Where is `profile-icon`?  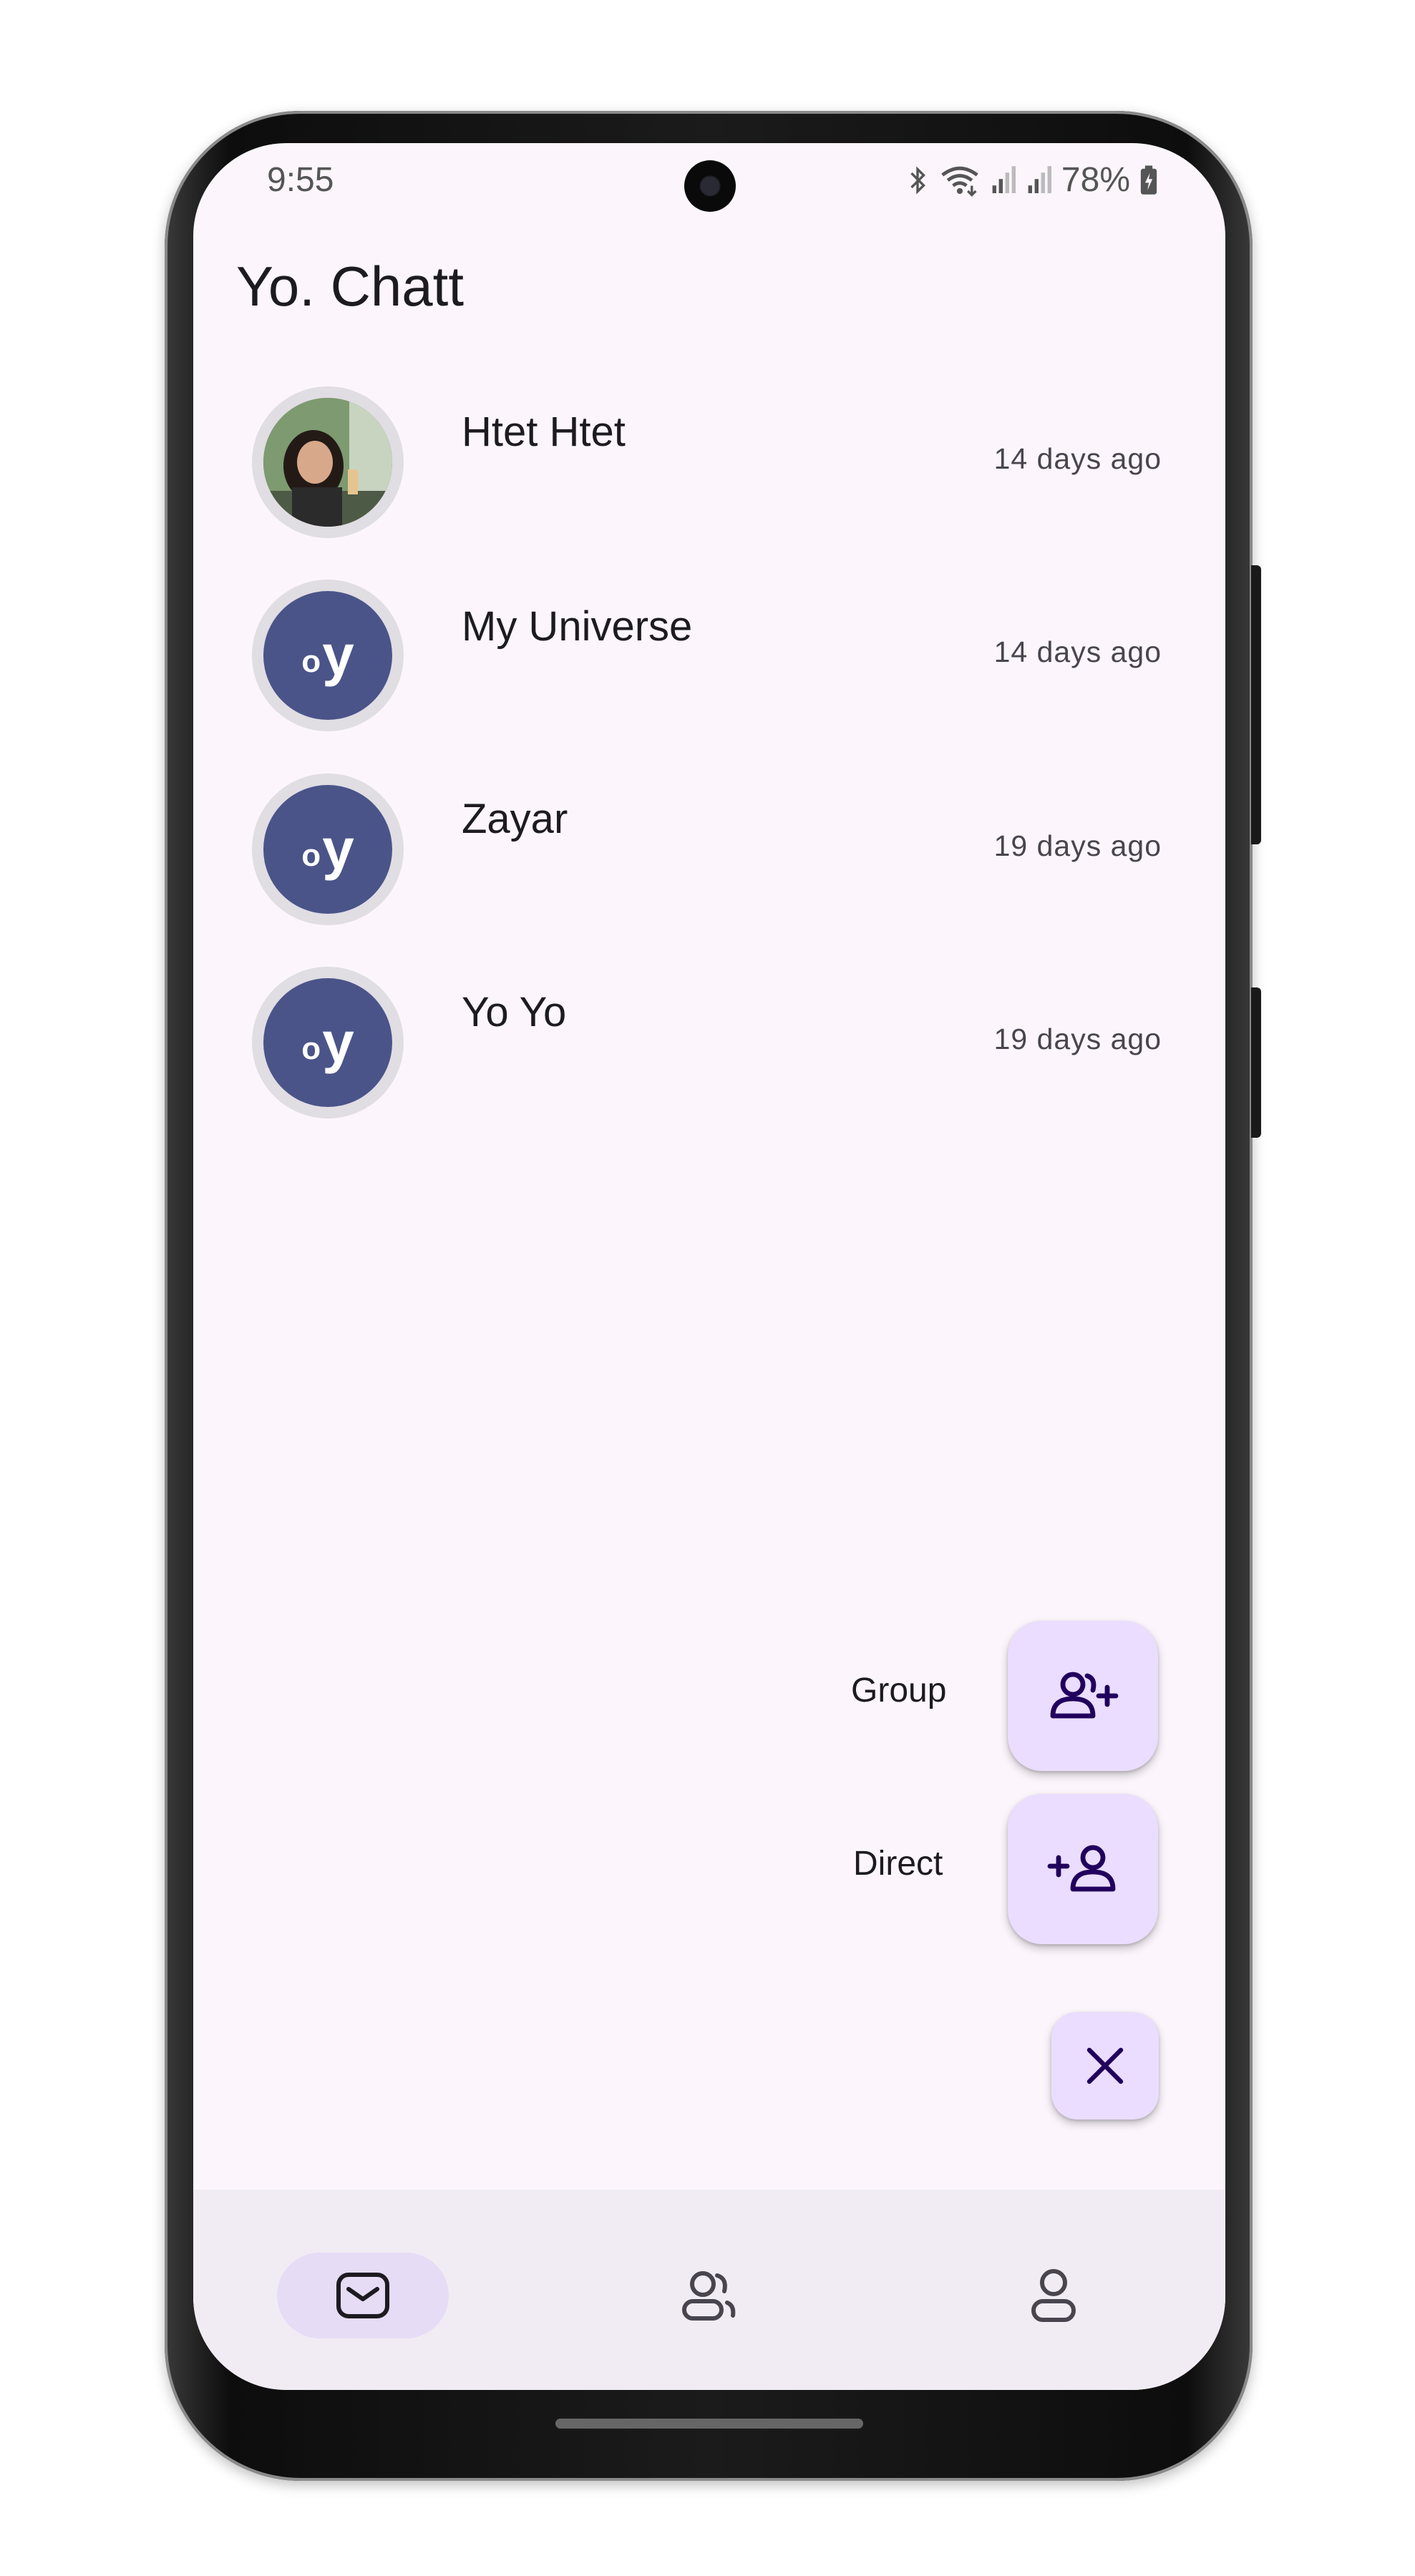 profile-icon is located at coordinates (1053, 2295).